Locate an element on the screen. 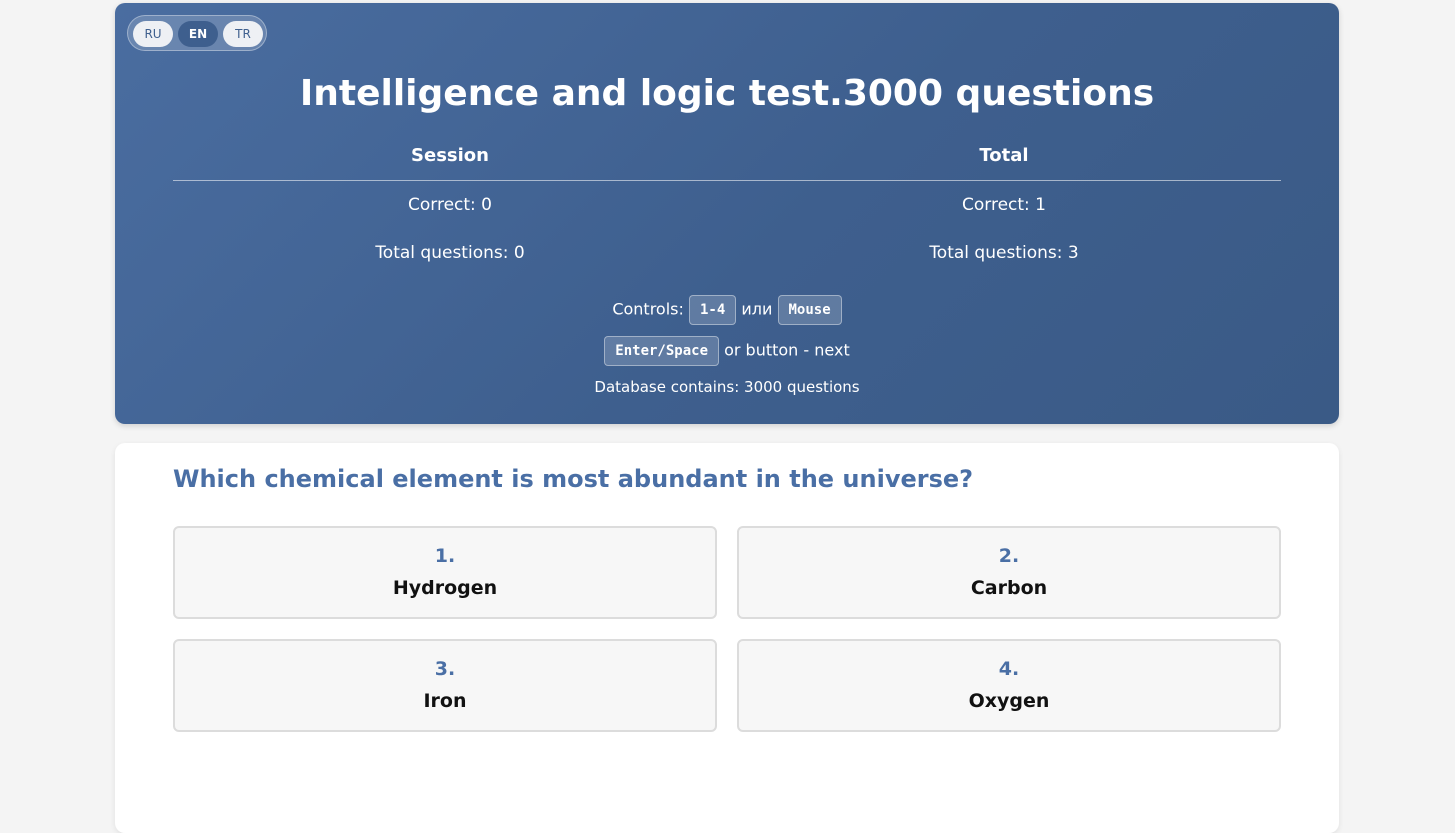 This screenshot has height=833, width=1455. lang-button-en: EN is located at coordinates (198, 34).